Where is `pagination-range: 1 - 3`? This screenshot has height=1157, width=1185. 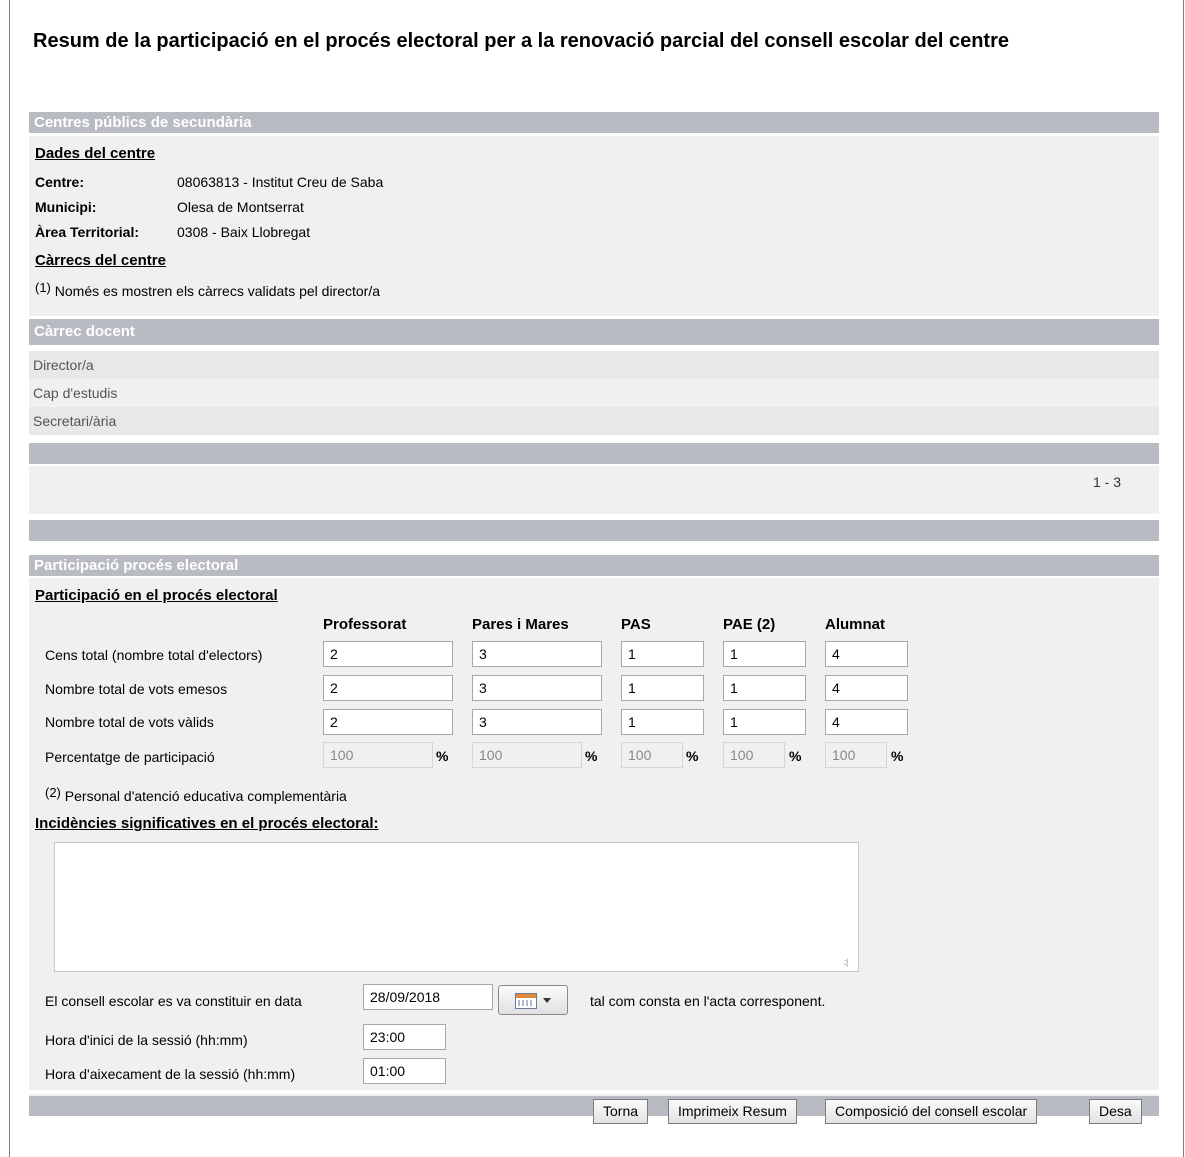 pagination-range: 1 - 3 is located at coordinates (1107, 482).